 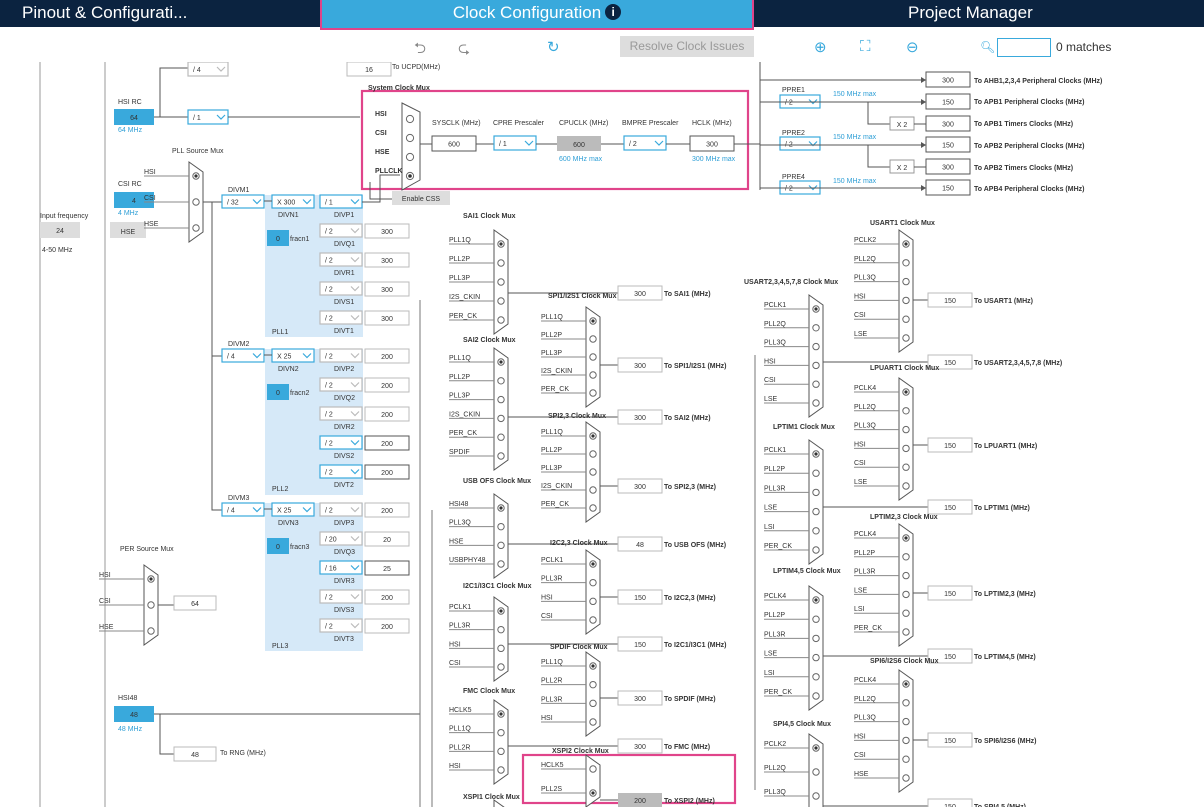 I want to click on sysmux-input-hse: HSE, so click(x=382, y=152).